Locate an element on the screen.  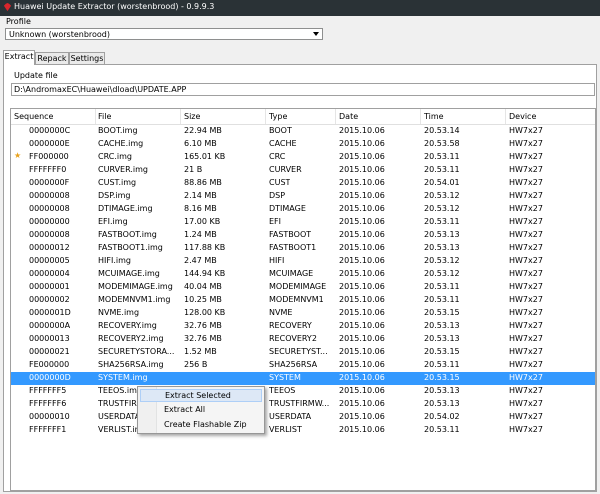
cell-file: RECOVERY.img is located at coordinates (127, 325).